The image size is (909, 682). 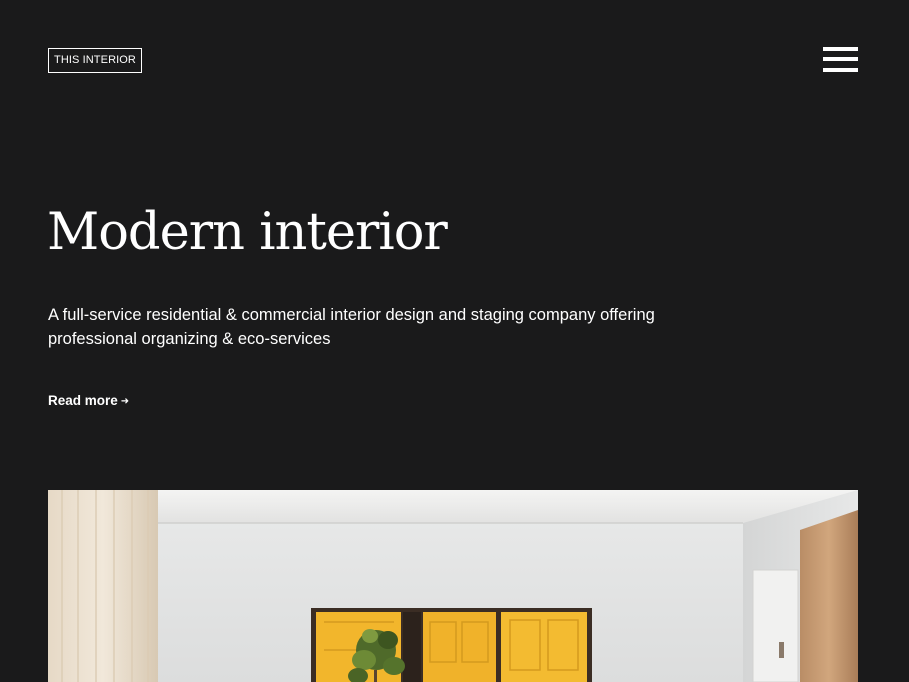 I want to click on read-more-label: Read more, so click(x=83, y=400).